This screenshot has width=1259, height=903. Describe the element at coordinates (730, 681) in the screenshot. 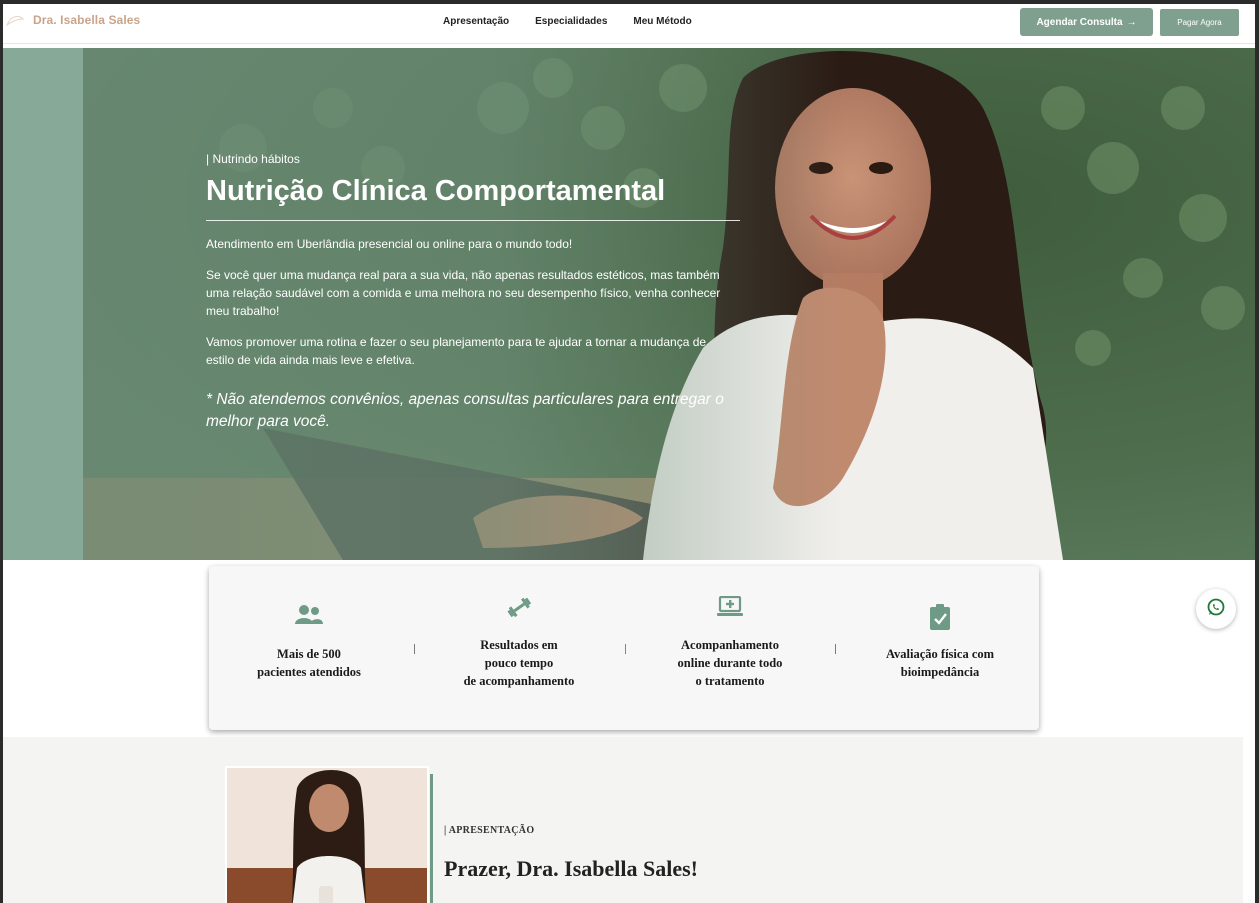

I see `feature-online-line3: o tratamento` at that location.